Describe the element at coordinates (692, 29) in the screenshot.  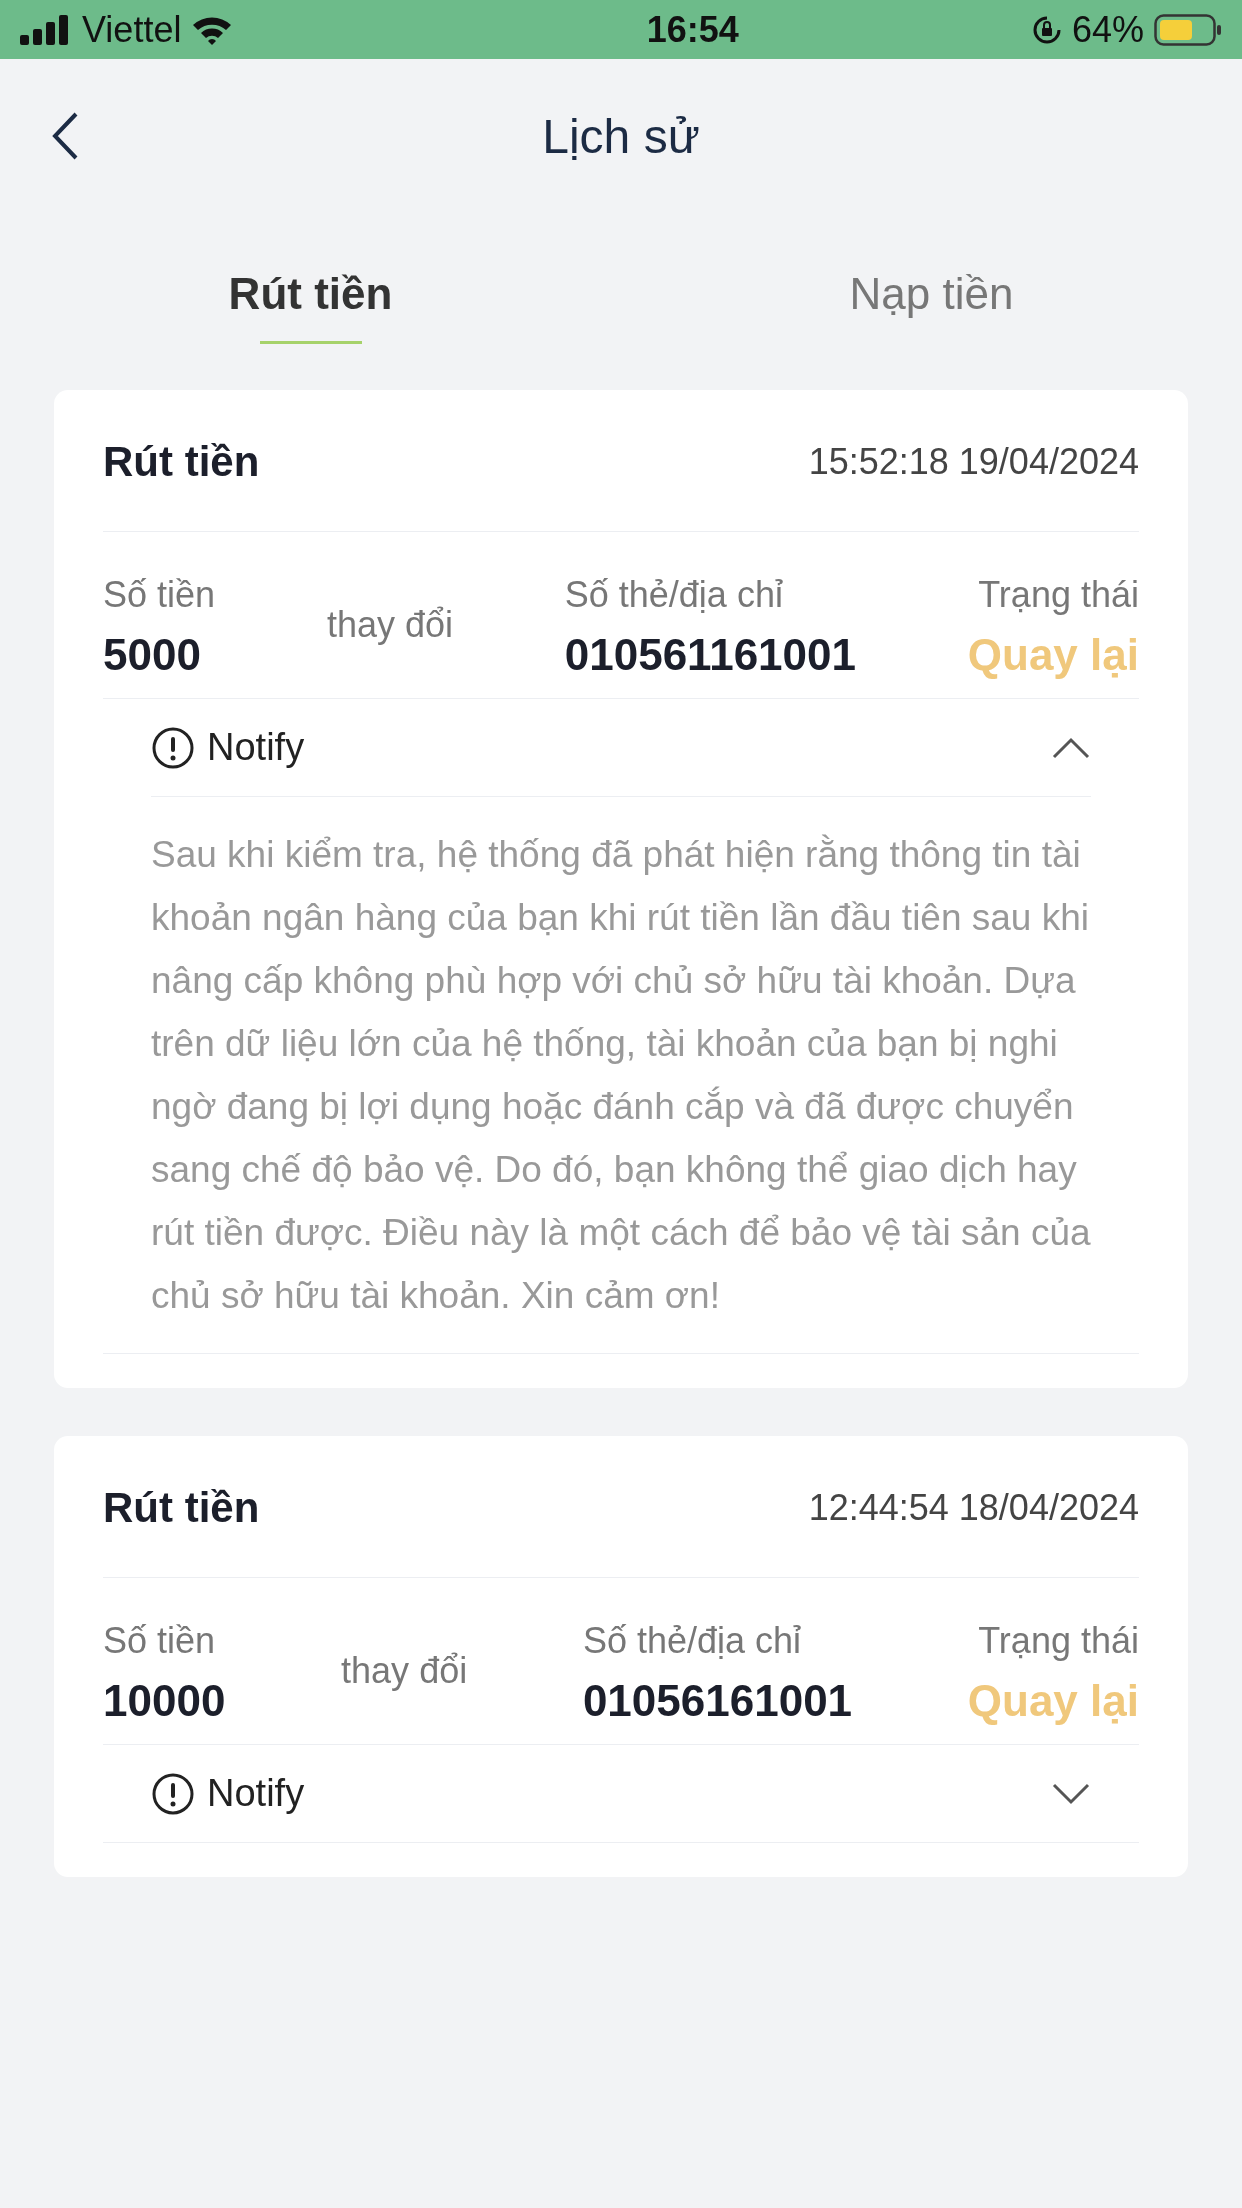
I see `clock-time: 16:54` at that location.